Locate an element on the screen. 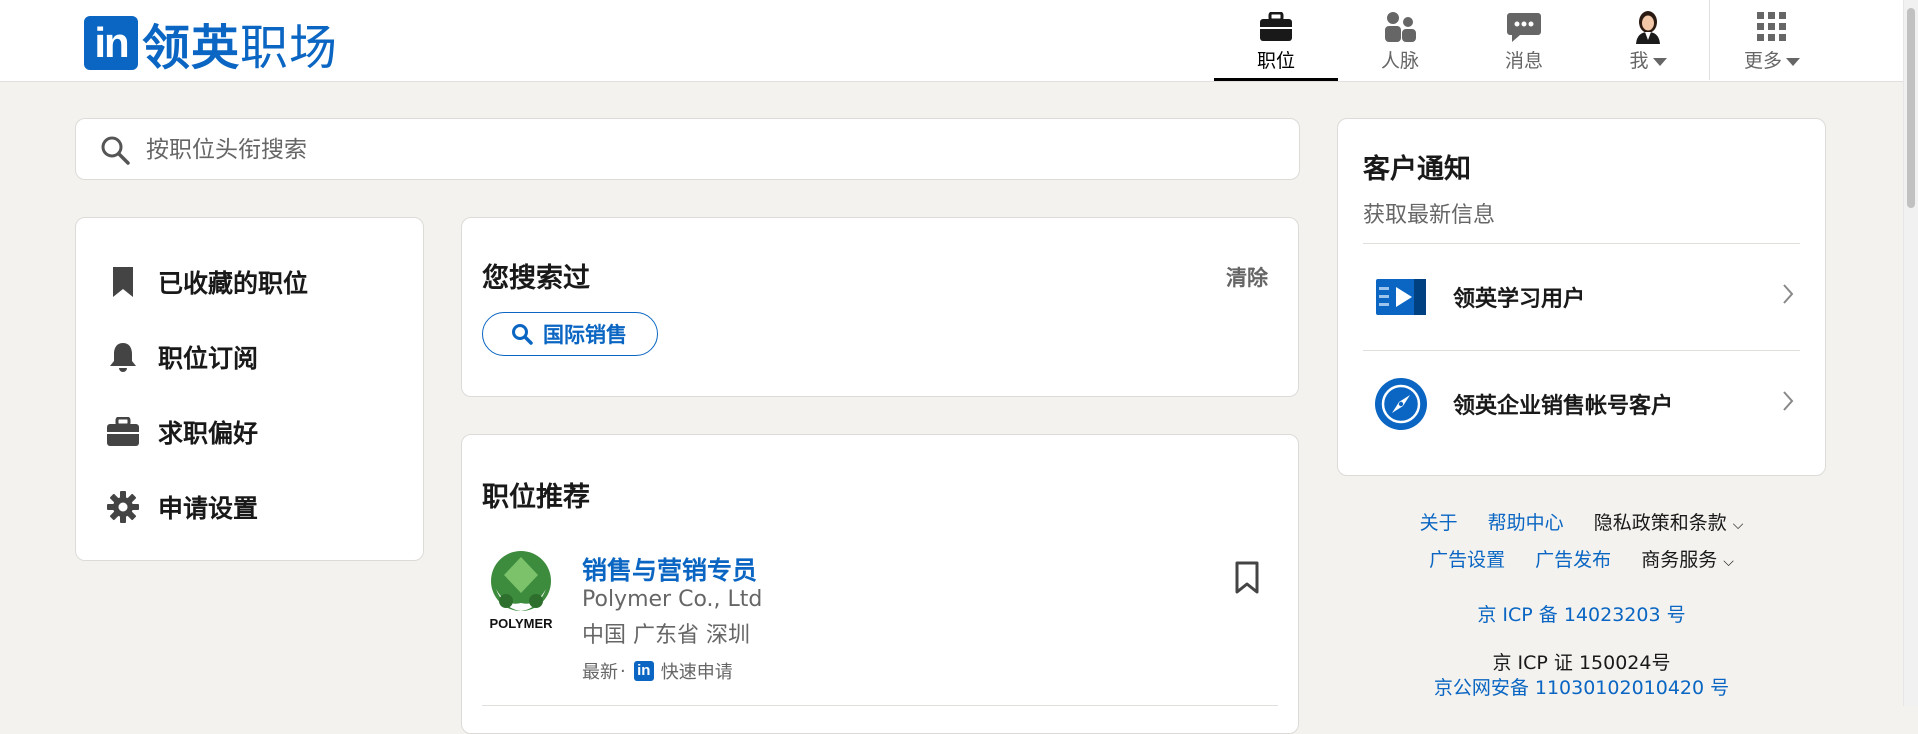 This screenshot has width=1918, height=734. logo-mark: in is located at coordinates (111, 43).